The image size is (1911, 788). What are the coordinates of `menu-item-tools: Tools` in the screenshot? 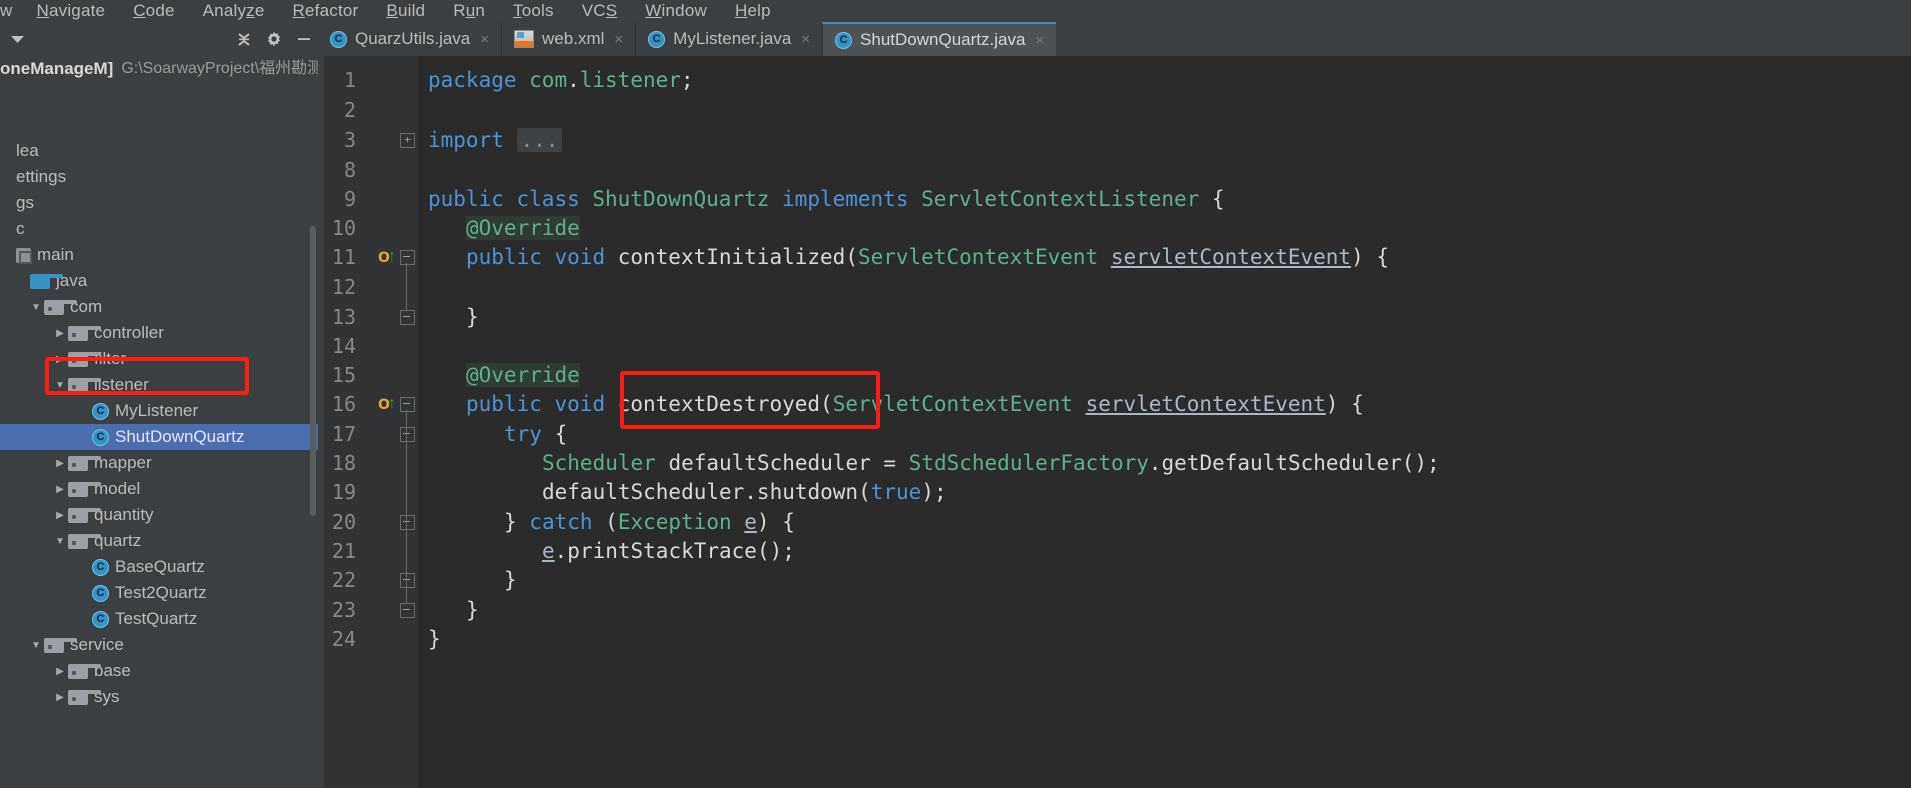 It's located at (533, 11).